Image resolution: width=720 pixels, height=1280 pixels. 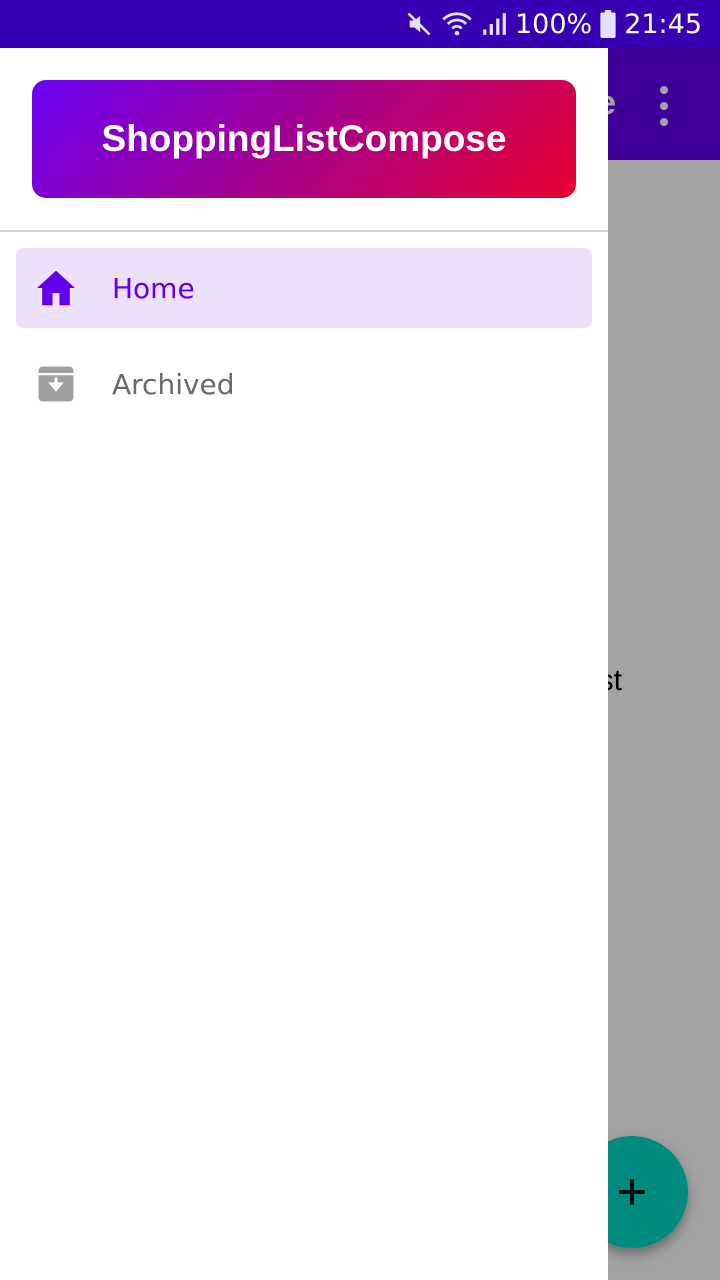 What do you see at coordinates (153, 288) in the screenshot?
I see `nav-item-label: Home` at bounding box center [153, 288].